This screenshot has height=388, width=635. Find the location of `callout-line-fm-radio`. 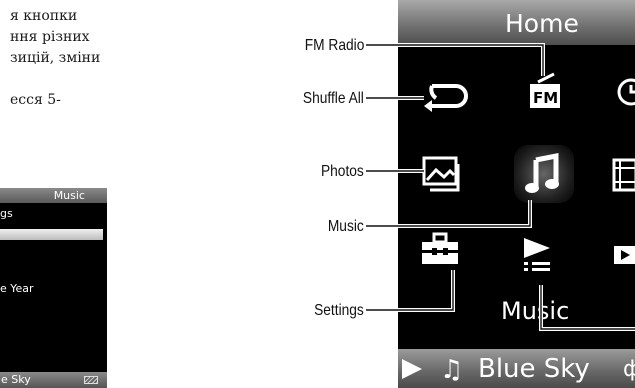

callout-line-fm-radio is located at coordinates (455, 60).